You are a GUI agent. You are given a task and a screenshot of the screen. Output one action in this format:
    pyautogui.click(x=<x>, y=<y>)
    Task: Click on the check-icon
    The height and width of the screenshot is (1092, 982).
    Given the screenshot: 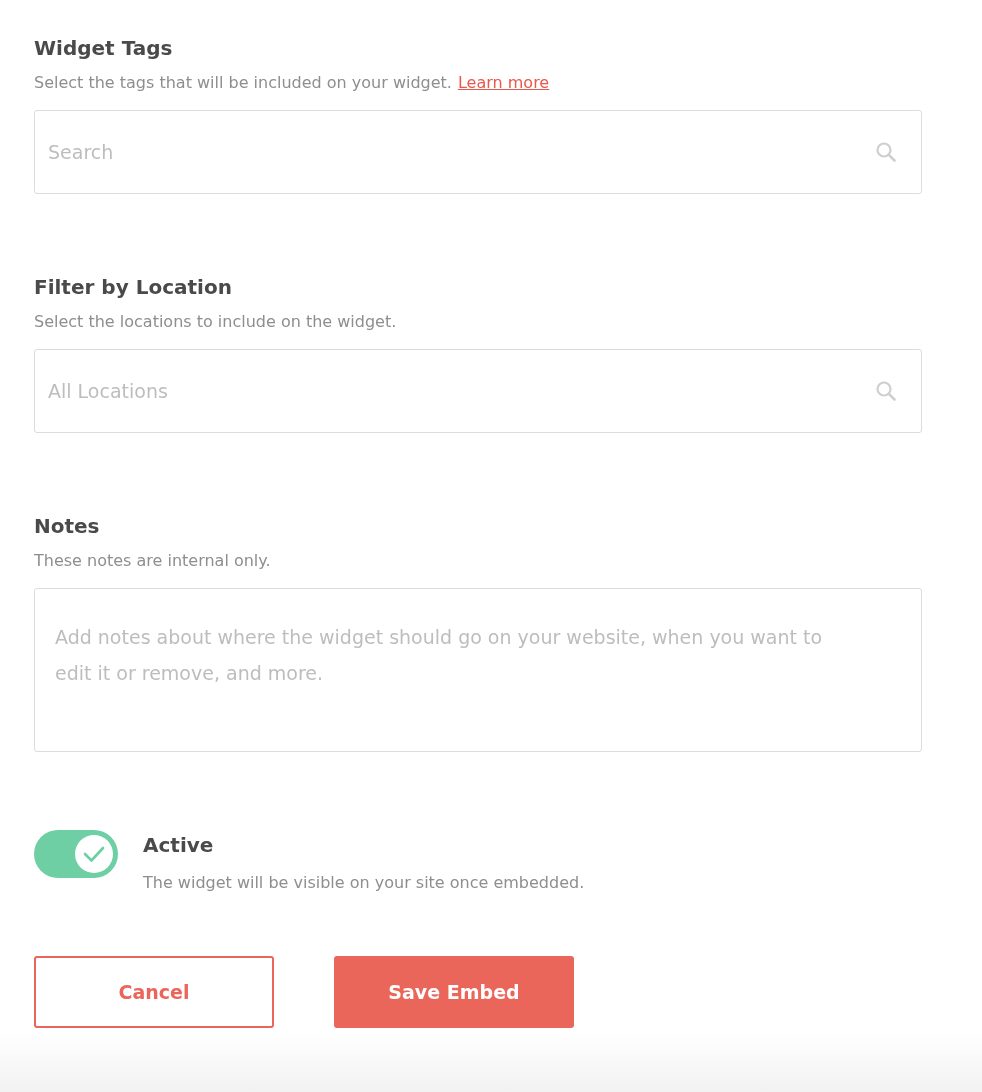 What is the action you would take?
    pyautogui.click(x=94, y=854)
    